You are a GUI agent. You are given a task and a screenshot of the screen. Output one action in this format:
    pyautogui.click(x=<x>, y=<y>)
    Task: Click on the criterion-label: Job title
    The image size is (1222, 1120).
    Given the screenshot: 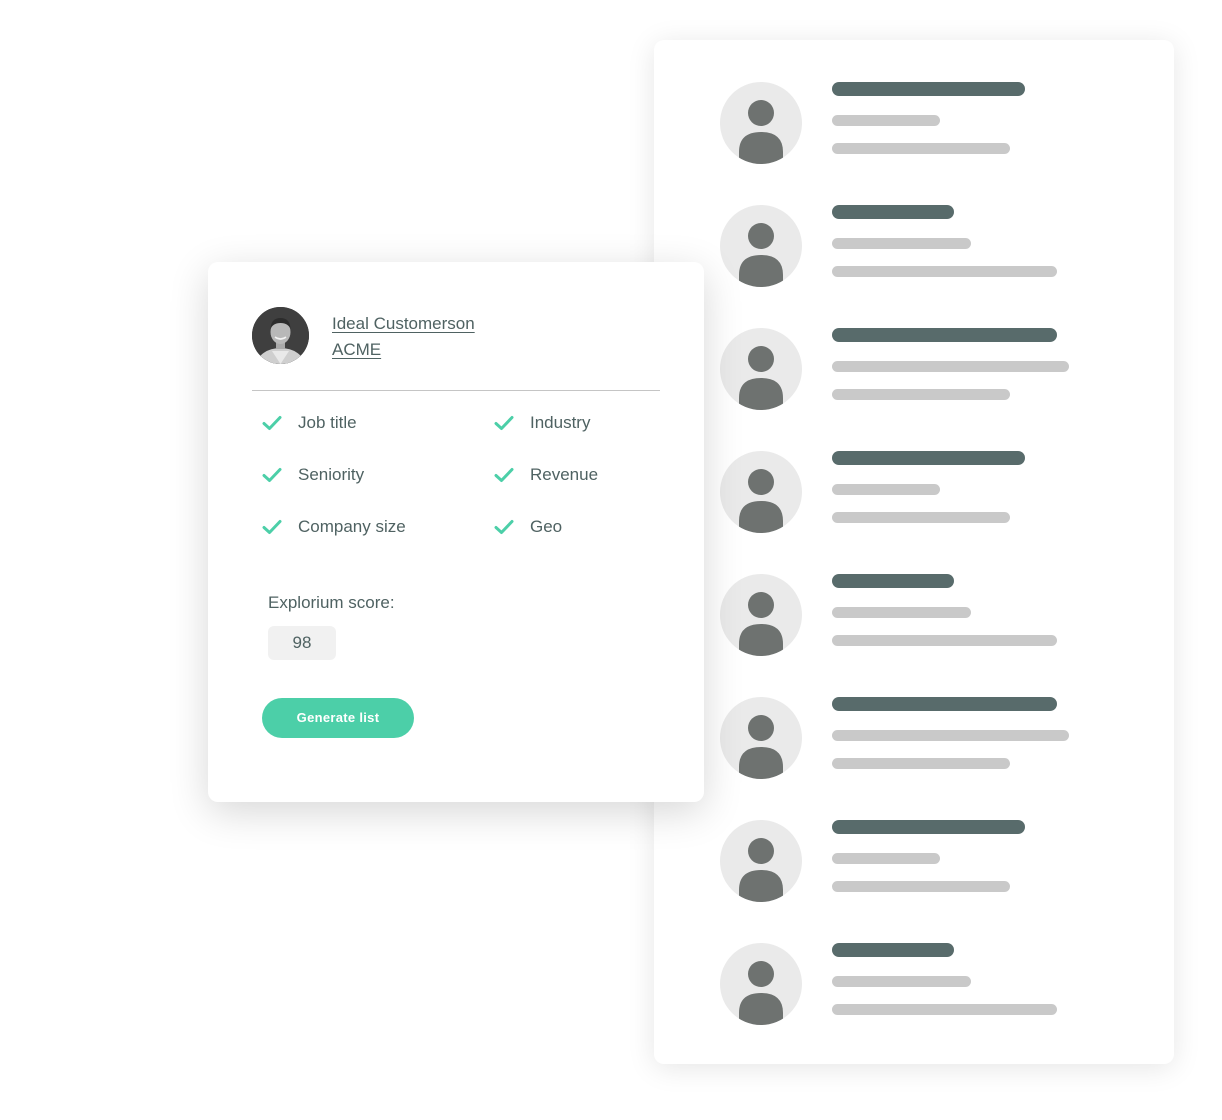 What is the action you would take?
    pyautogui.click(x=327, y=422)
    